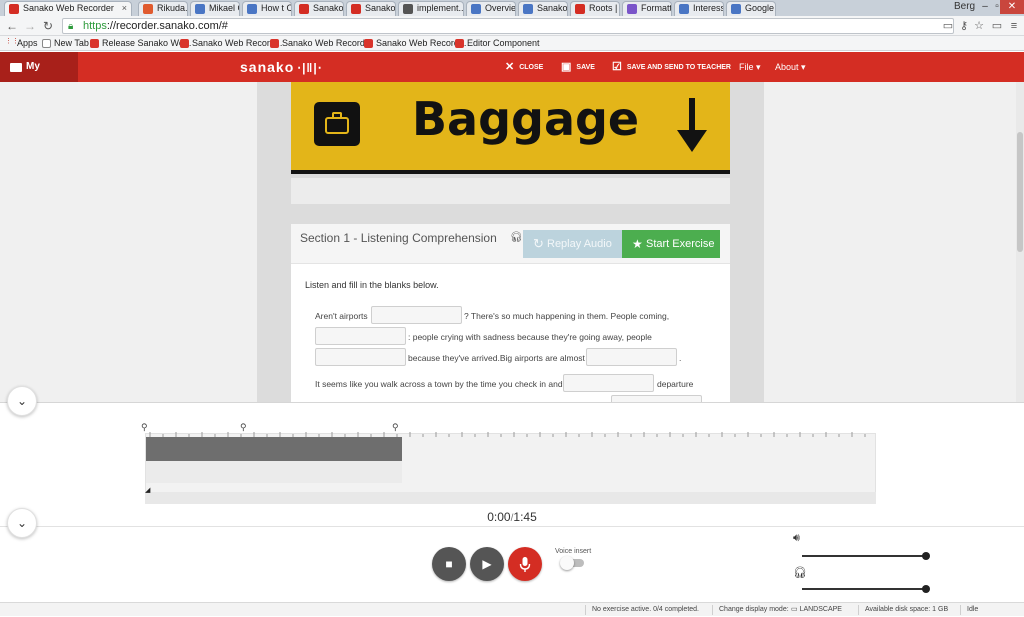 The width and height of the screenshot is (1024, 617). I want to click on recorded-track-lower, so click(274, 472).